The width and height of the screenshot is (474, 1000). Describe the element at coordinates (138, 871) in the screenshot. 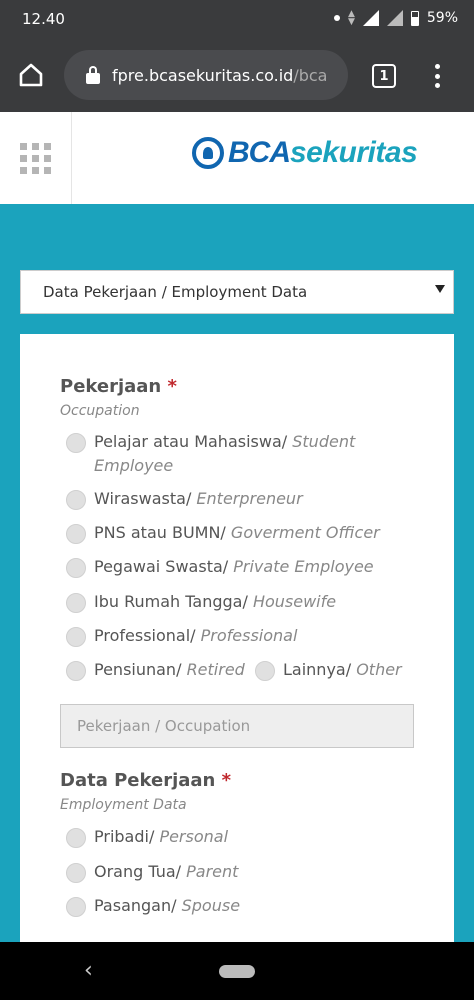

I see `option-label-id: Orang Tua/` at that location.